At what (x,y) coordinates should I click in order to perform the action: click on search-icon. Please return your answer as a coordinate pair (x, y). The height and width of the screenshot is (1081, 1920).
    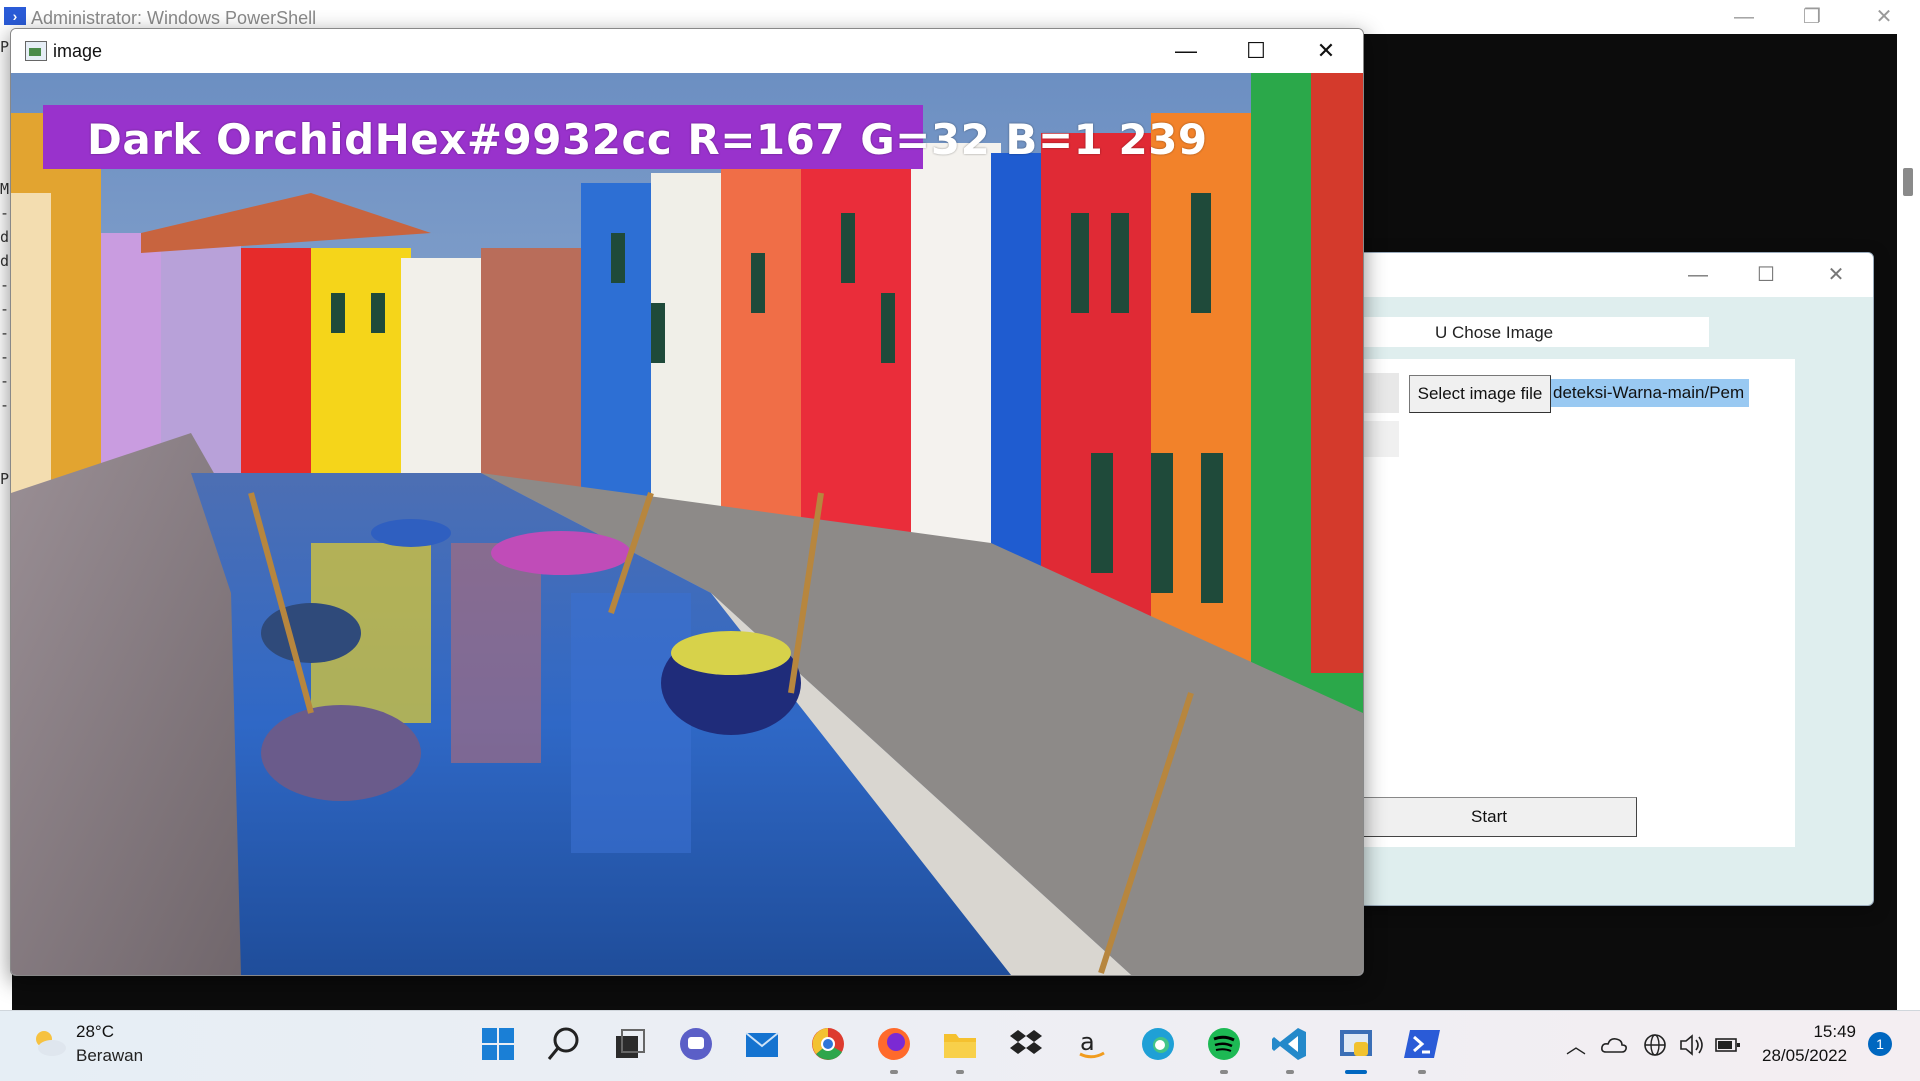
    Looking at the image, I should click on (564, 1044).